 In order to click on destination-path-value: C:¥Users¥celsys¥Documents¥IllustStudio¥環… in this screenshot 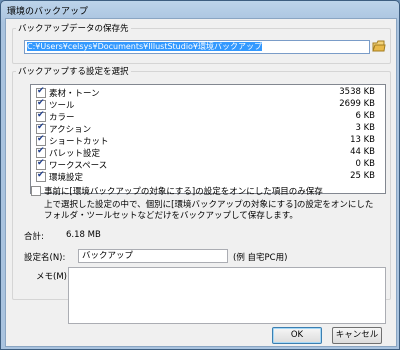, I will do `click(145, 46)`.